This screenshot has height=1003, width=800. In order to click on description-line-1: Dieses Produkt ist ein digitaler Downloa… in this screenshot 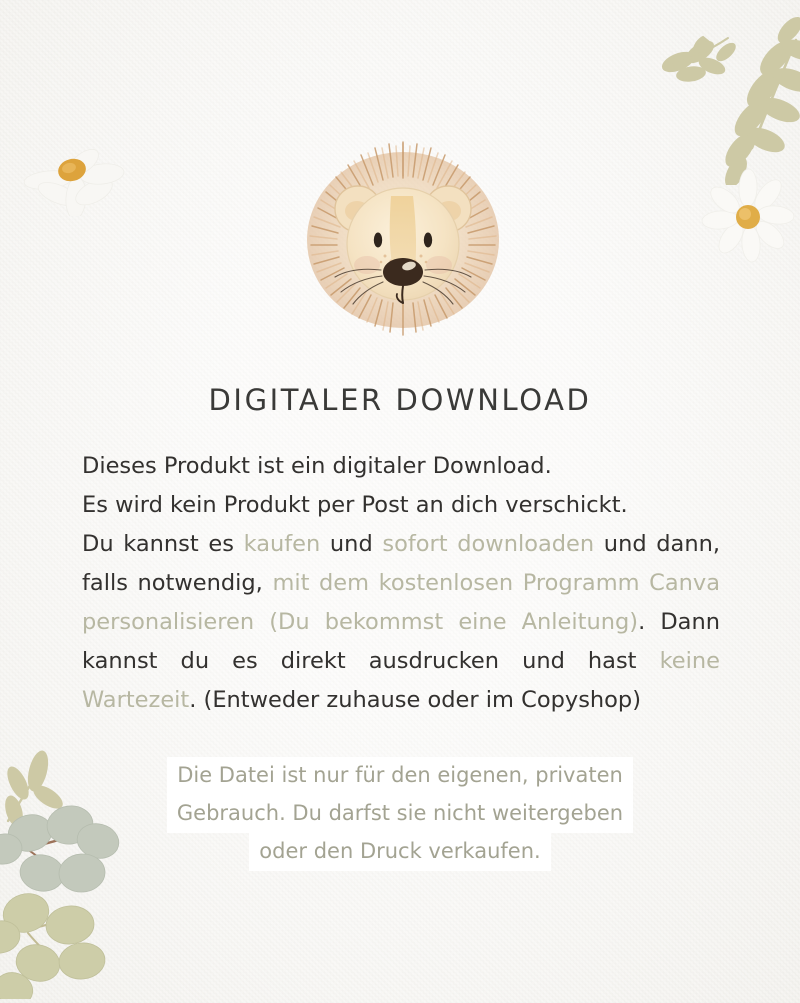, I will do `click(317, 466)`.